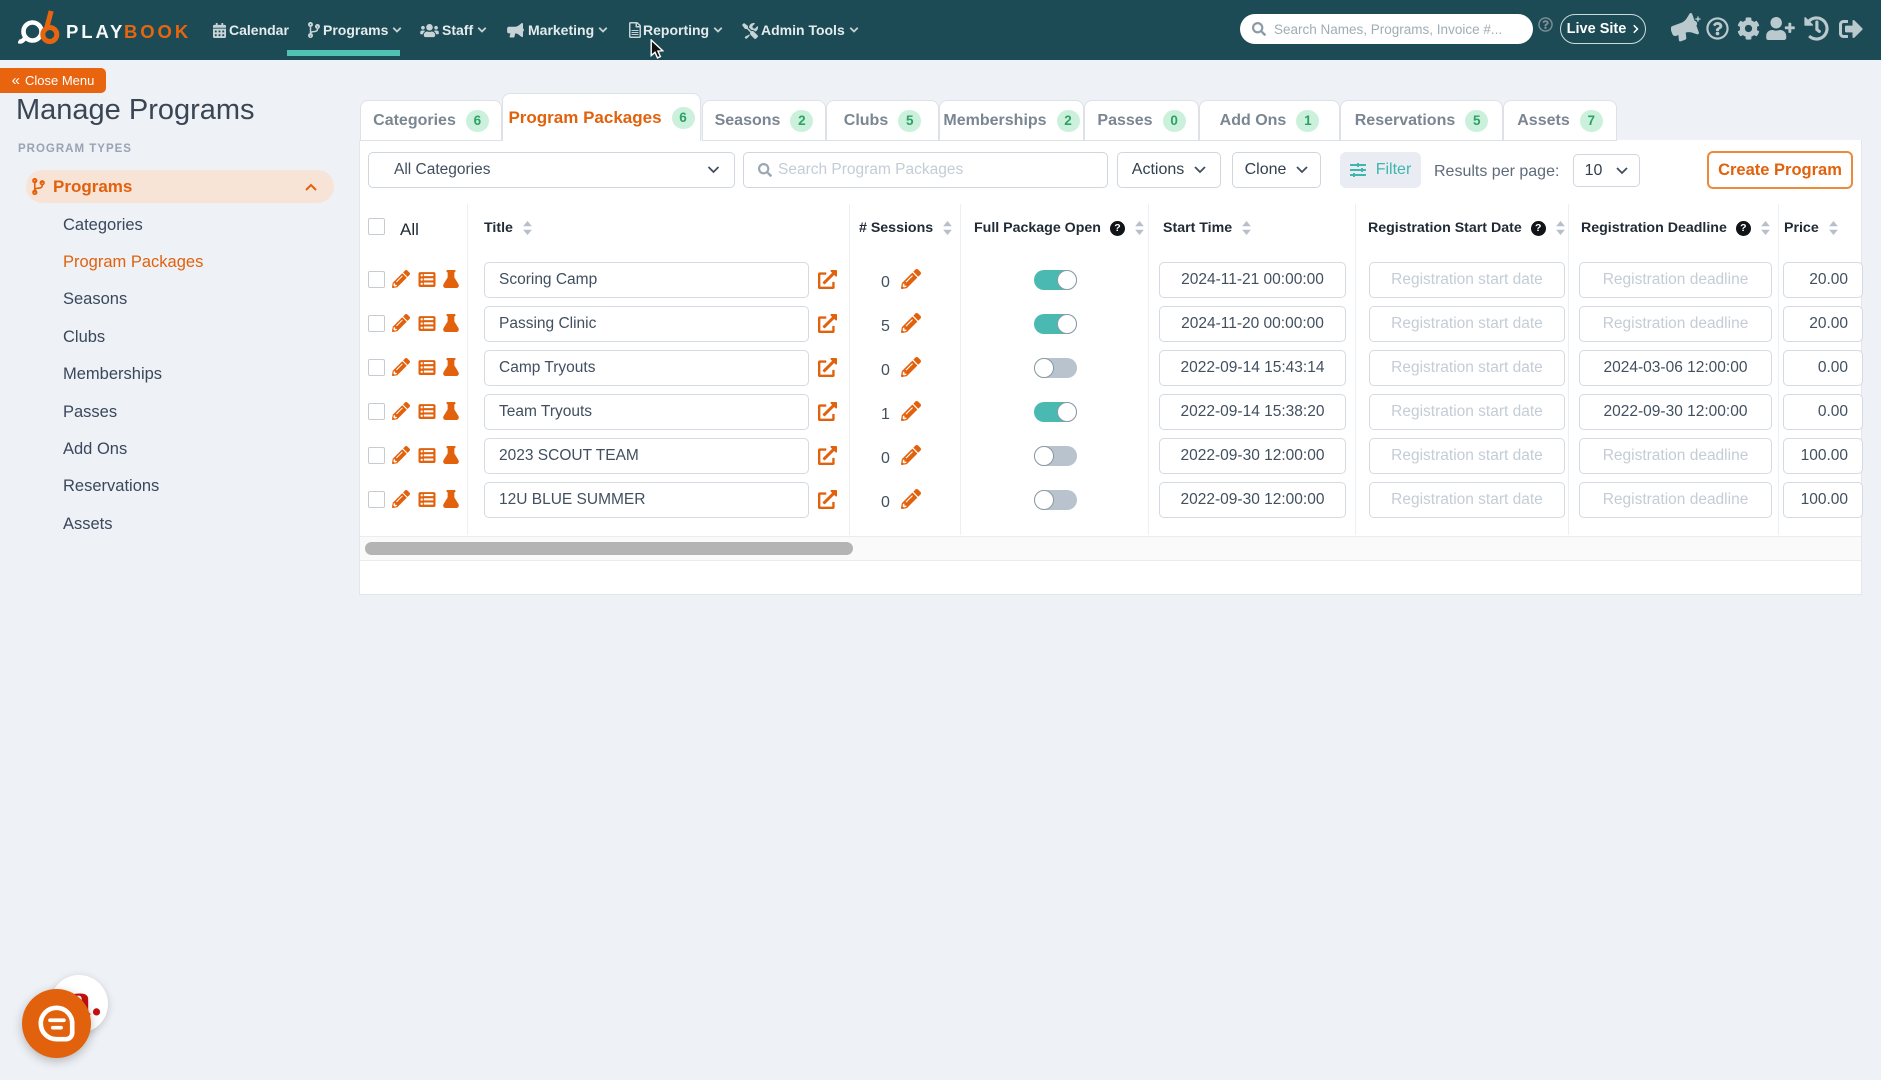  I want to click on svg-text: BOOK, so click(157, 31).